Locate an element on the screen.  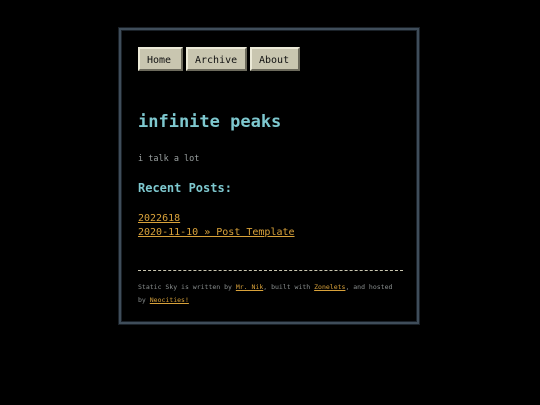
post-link-template: 2020-11-10 » Post Template is located at coordinates (216, 232).